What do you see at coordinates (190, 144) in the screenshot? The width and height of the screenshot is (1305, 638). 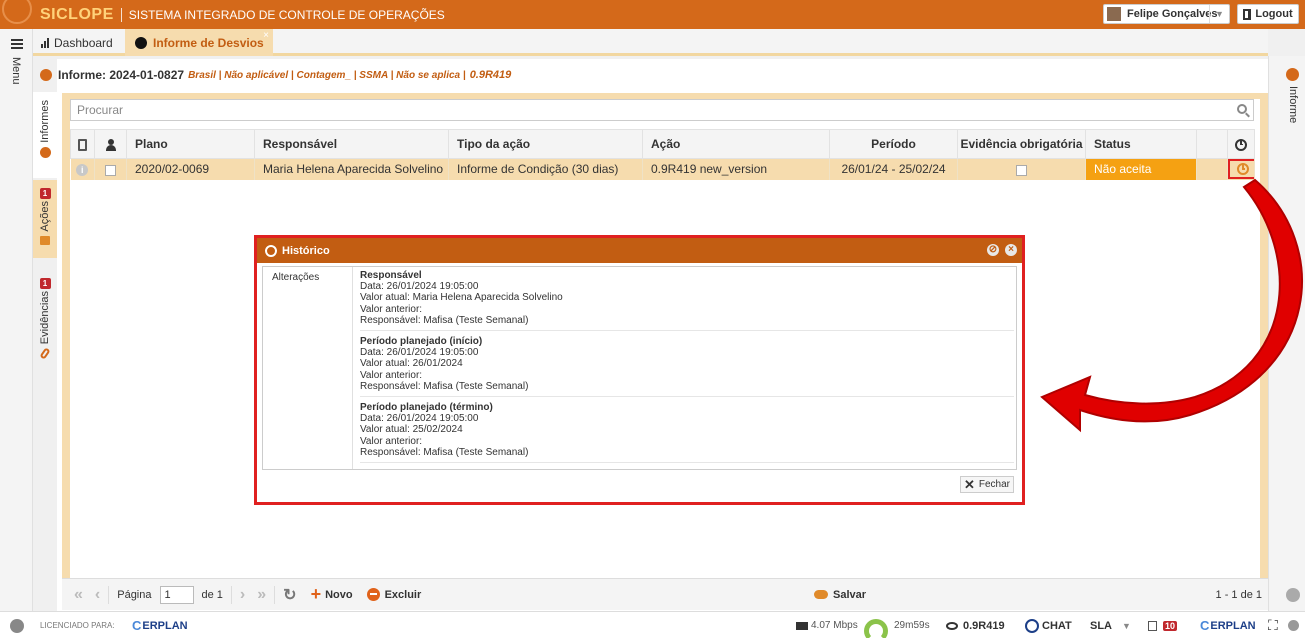 I see `column-header-plano: Plano` at bounding box center [190, 144].